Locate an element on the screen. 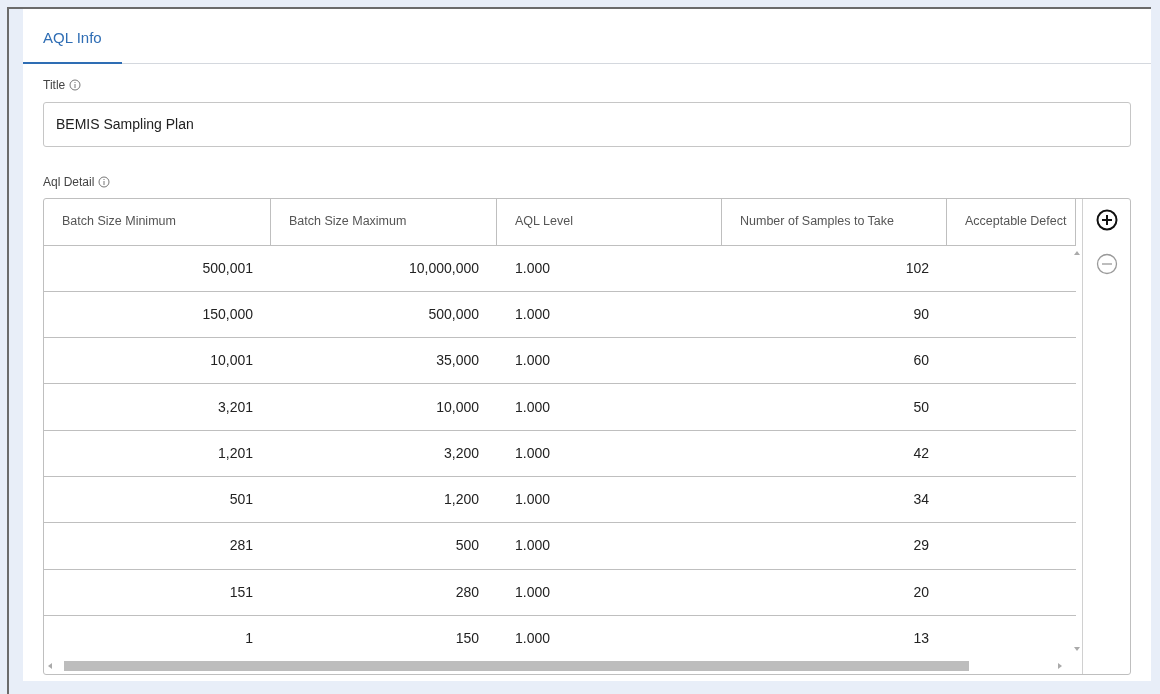 This screenshot has height=694, width=1160. scroll-left-icon is located at coordinates (50, 665).